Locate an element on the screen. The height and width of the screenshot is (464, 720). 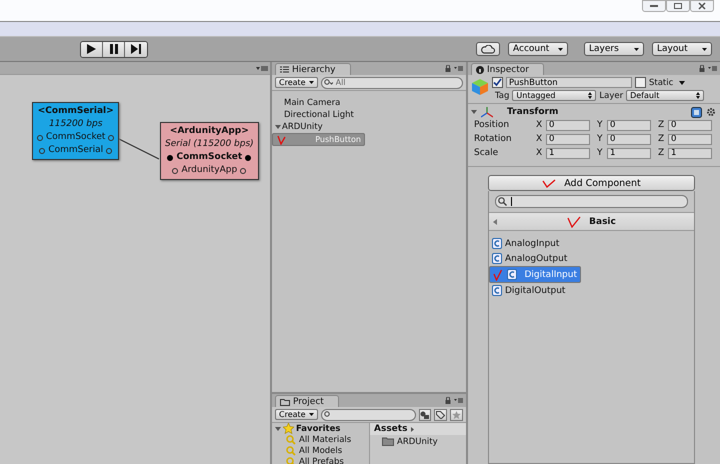
close-button is located at coordinates (702, 6).